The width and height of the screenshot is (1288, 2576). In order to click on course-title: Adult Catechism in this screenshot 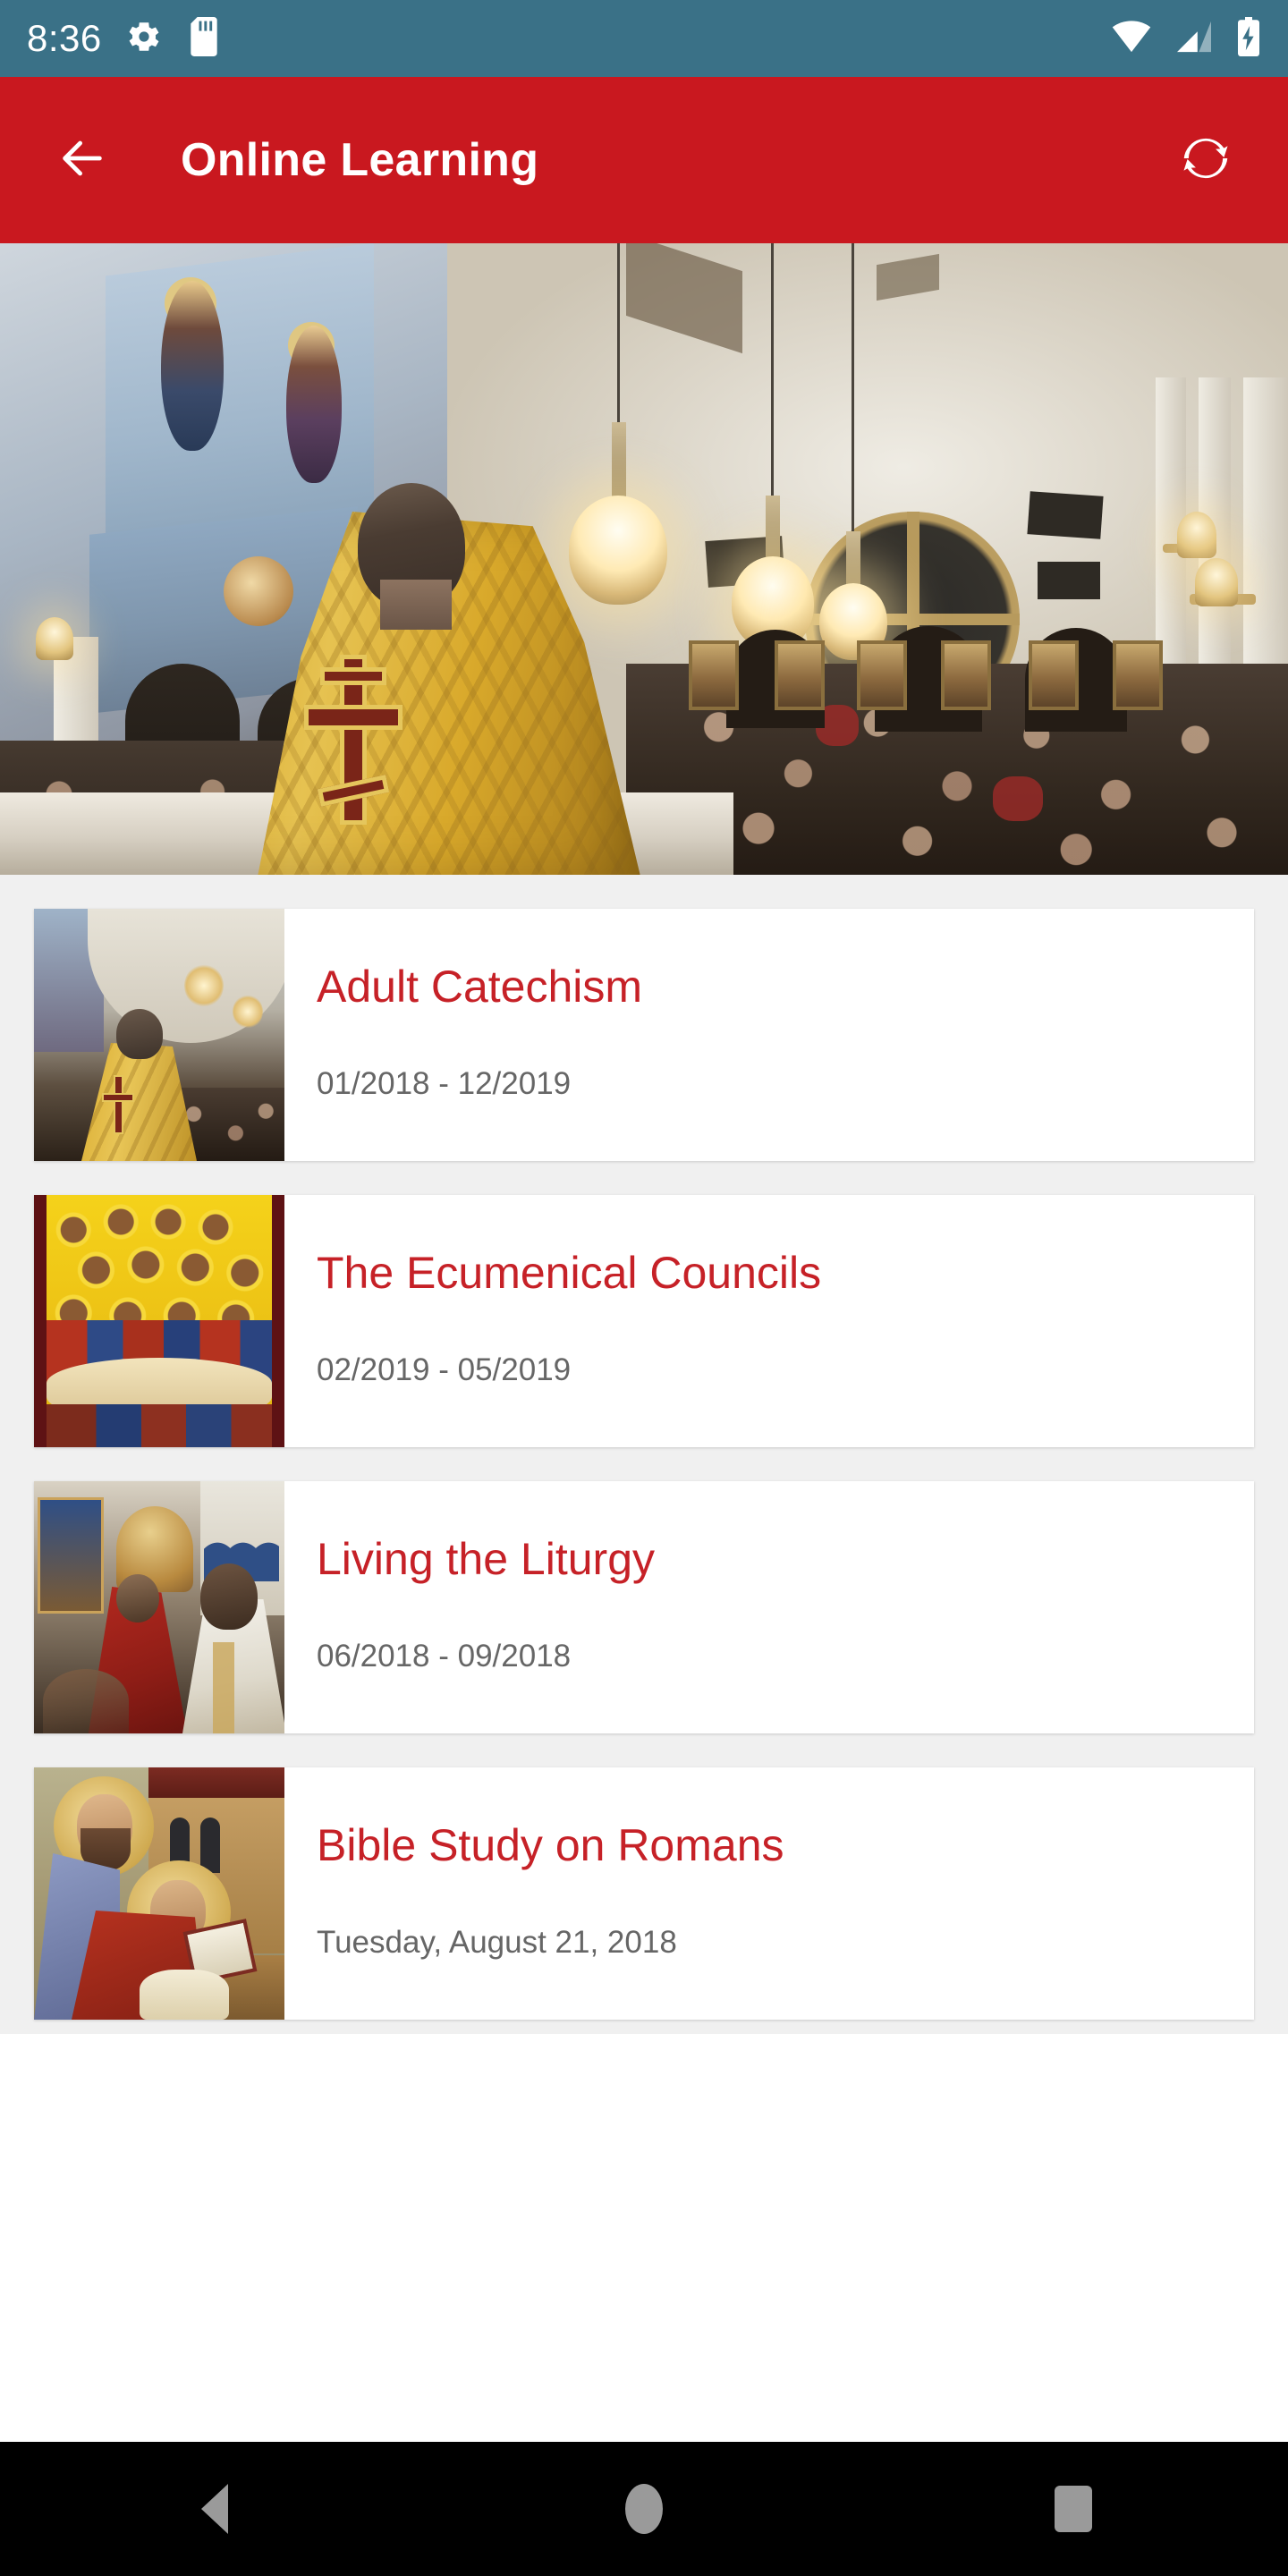, I will do `click(480, 987)`.